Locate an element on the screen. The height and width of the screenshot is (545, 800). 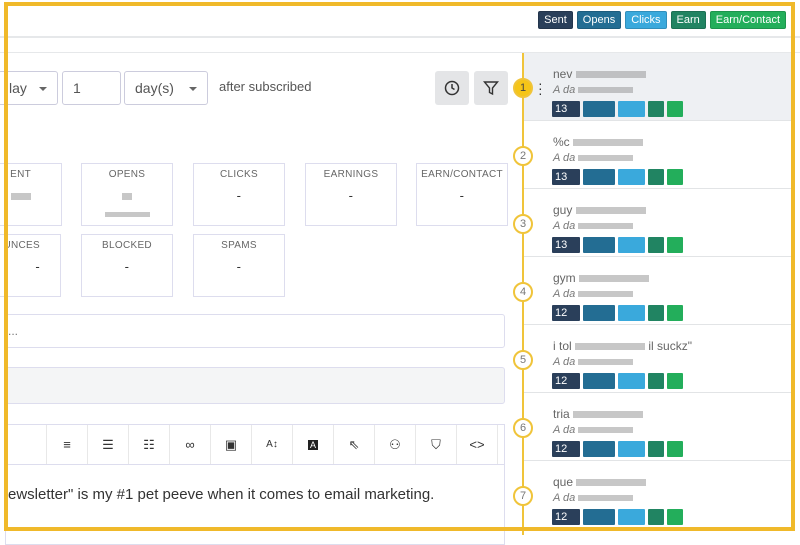
stat-earnings: EARNINGS - is located at coordinates (351, 194).